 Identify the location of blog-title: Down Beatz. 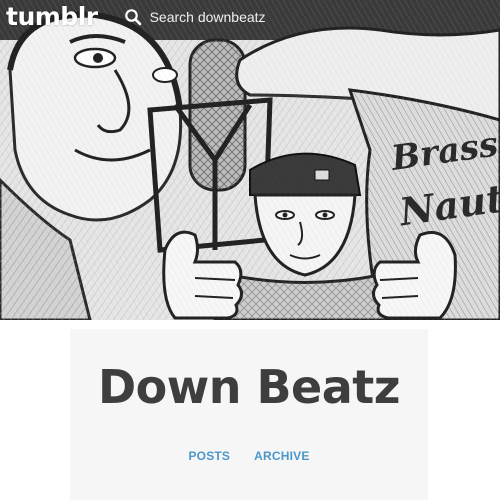
(249, 387).